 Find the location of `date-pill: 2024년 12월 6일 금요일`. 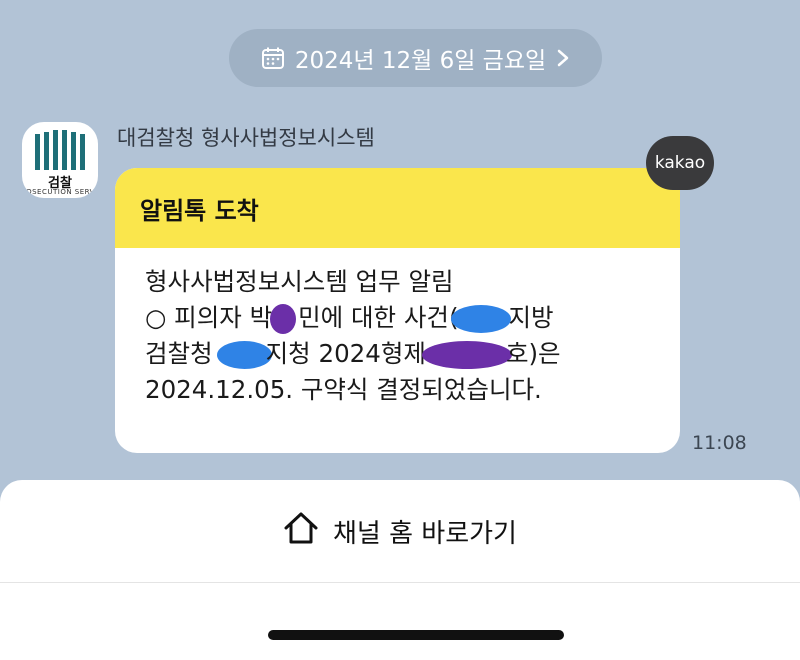

date-pill: 2024년 12월 6일 금요일 is located at coordinates (415, 58).